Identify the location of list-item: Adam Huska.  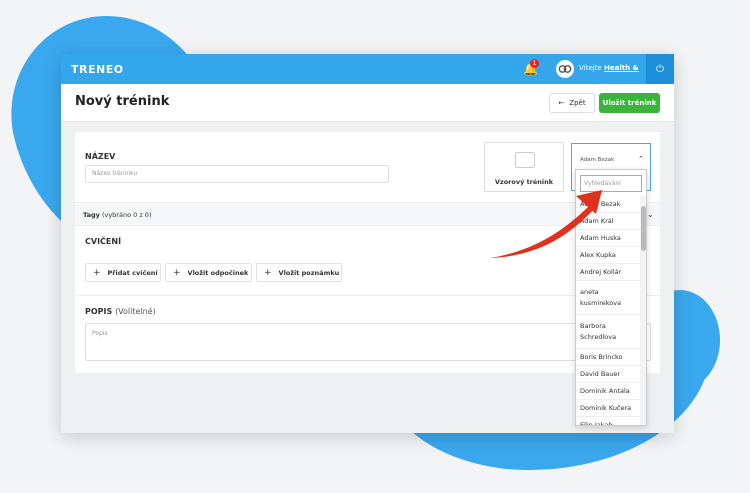
(608, 238).